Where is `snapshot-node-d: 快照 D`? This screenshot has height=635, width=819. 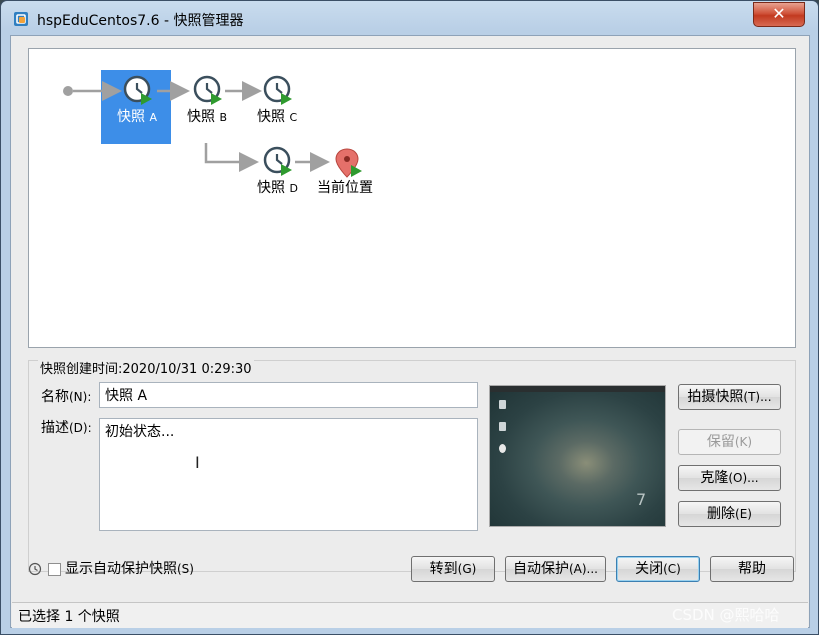 snapshot-node-d: 快照 D is located at coordinates (277, 187).